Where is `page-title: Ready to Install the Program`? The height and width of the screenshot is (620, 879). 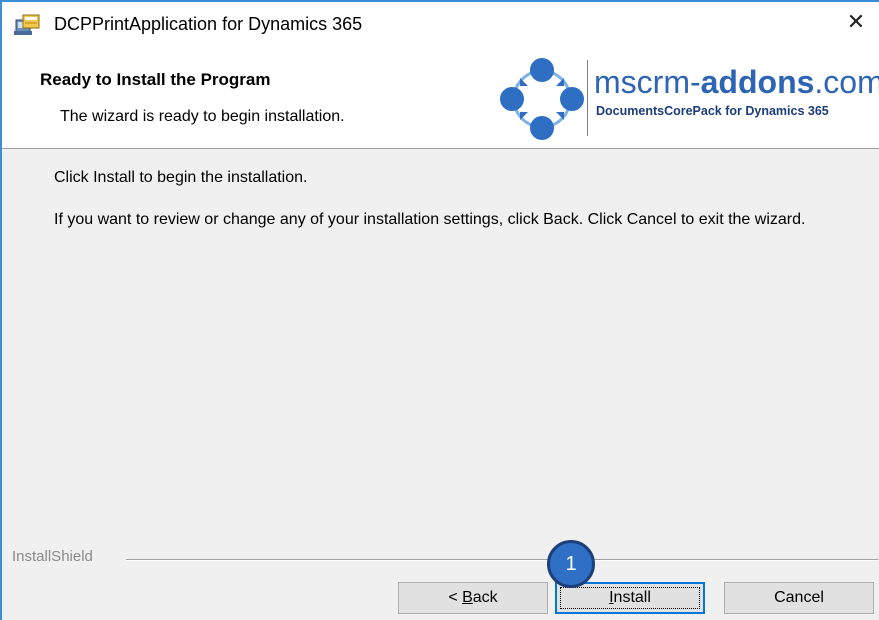
page-title: Ready to Install the Program is located at coordinates (155, 79).